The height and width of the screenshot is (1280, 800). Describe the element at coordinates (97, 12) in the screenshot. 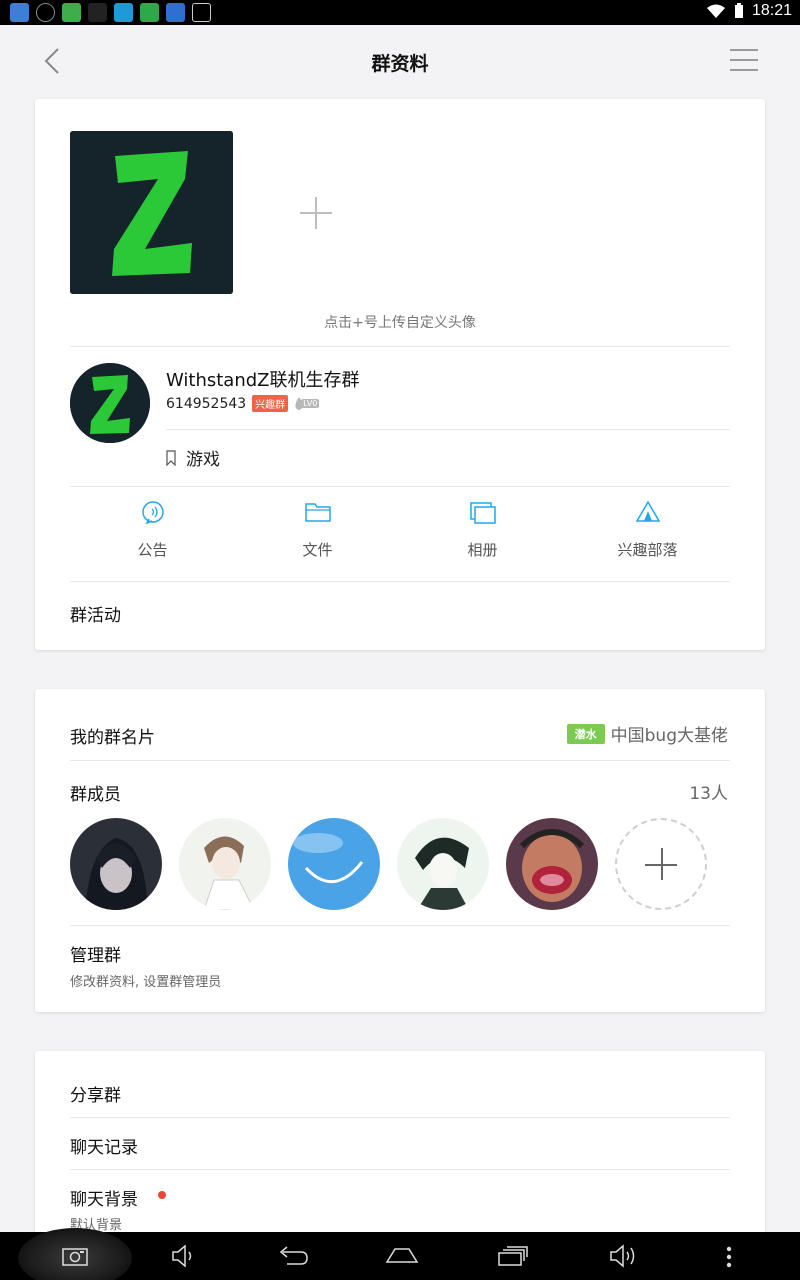

I see `shield-icon` at that location.